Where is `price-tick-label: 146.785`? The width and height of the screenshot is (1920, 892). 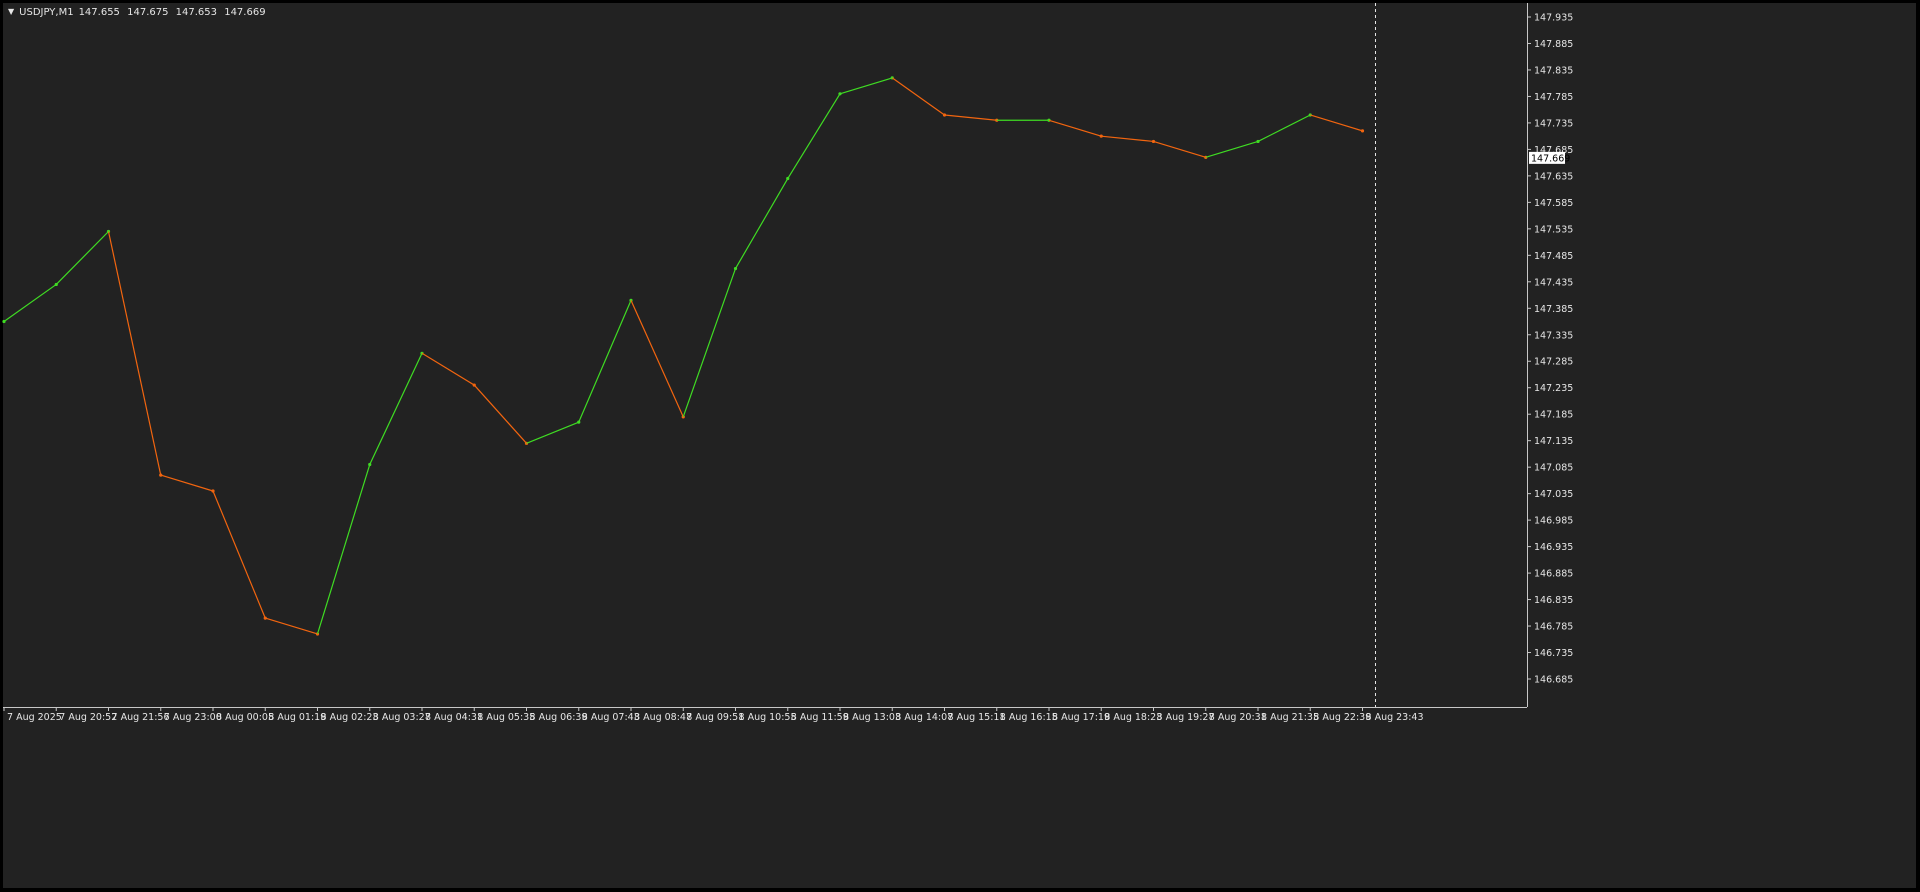 price-tick-label: 146.785 is located at coordinates (1553, 627).